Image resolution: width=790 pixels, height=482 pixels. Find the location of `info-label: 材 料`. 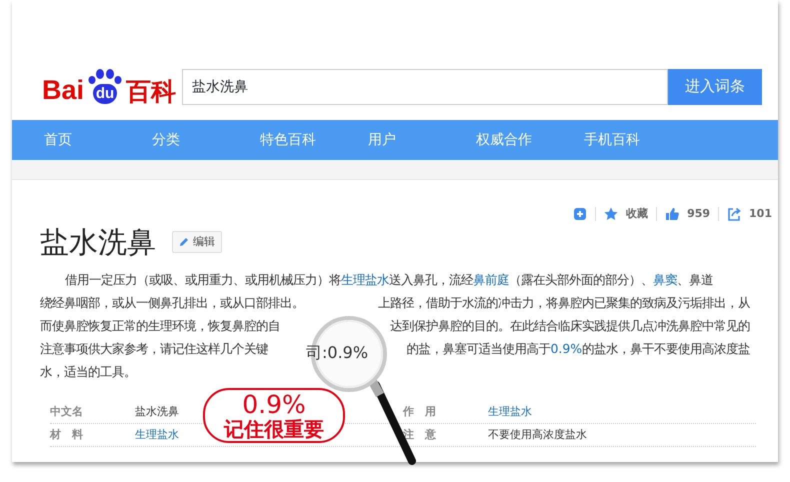

info-label: 材 料 is located at coordinates (66, 434).